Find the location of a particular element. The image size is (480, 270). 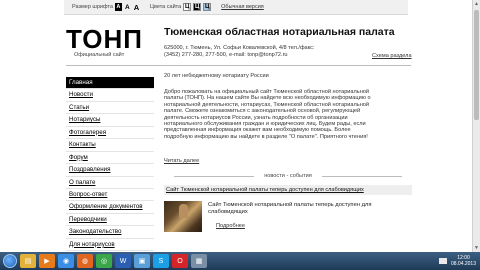

site-logo: ТОНП is located at coordinates (104, 39).